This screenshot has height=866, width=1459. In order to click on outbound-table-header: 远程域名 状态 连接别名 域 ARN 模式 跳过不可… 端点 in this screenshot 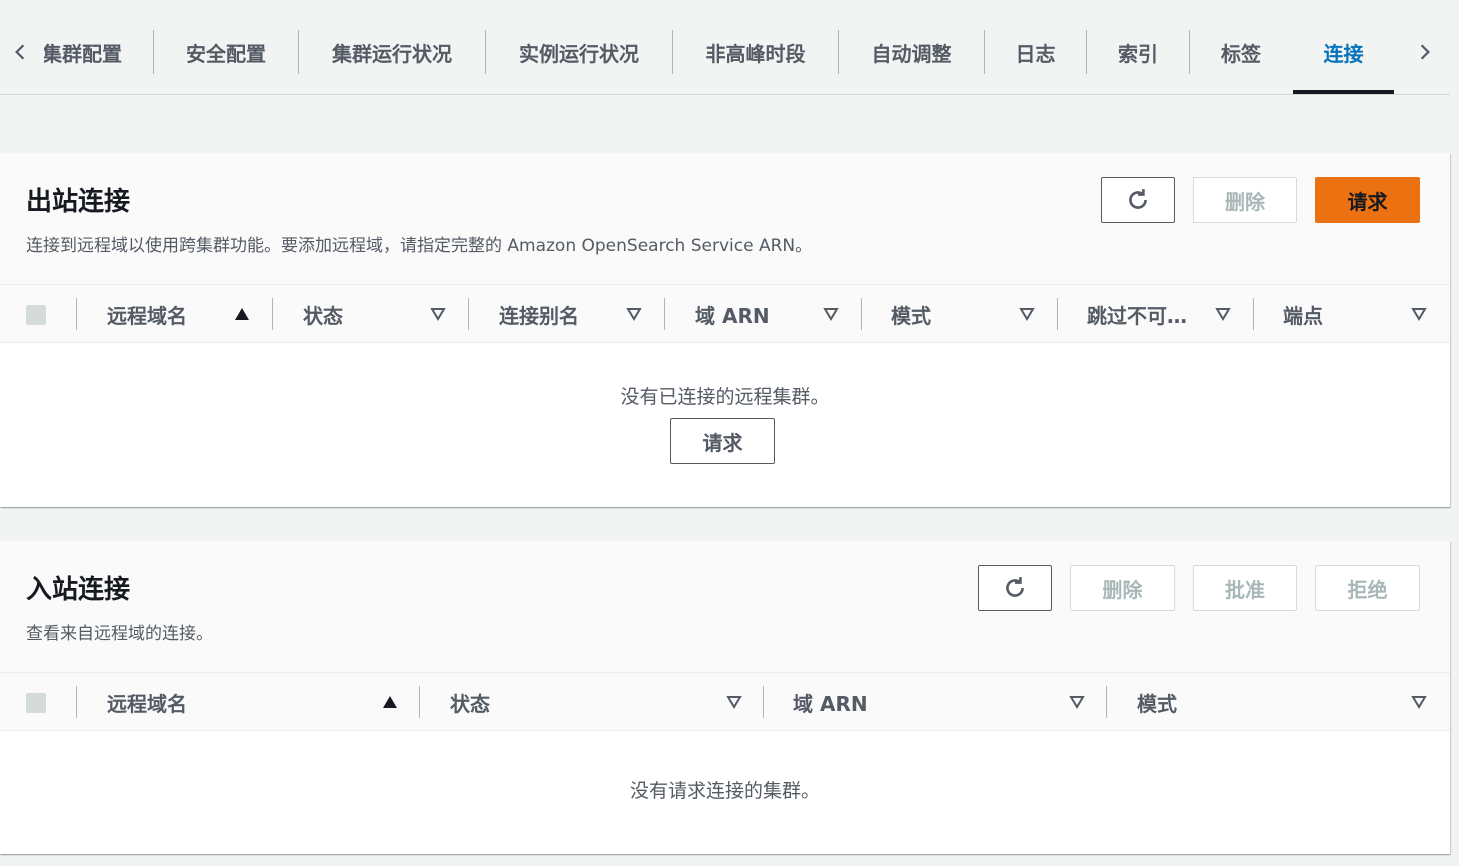, I will do `click(725, 314)`.